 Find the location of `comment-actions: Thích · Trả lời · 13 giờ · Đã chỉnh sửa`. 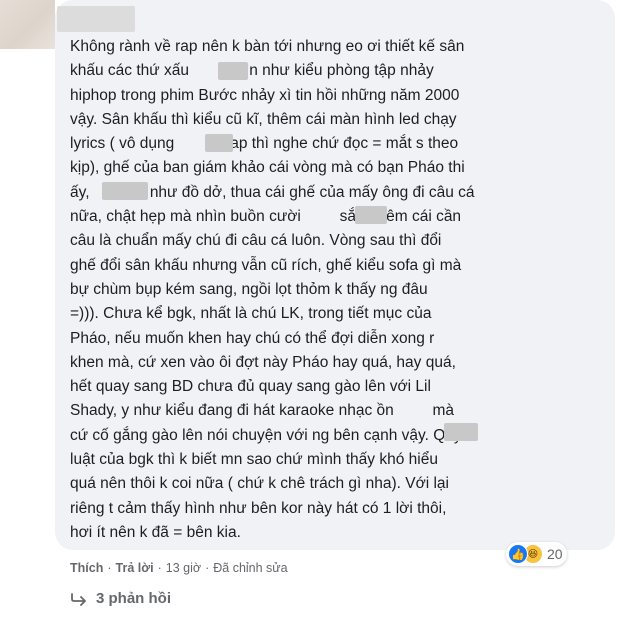

comment-actions: Thích · Trả lời · 13 giờ · Đã chỉnh sửa is located at coordinates (179, 568).